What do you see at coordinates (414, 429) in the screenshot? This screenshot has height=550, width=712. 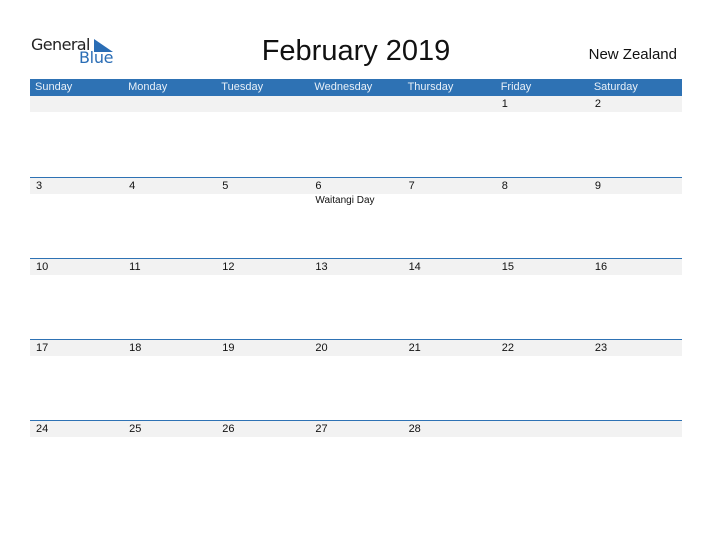 I see `day-number: 28` at bounding box center [414, 429].